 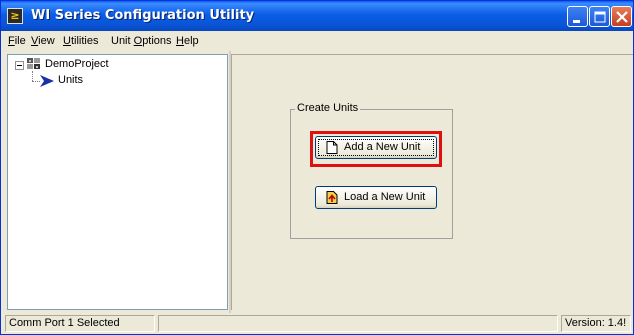 I want to click on add-new-unit-button: Add a New Unit, so click(x=376, y=147).